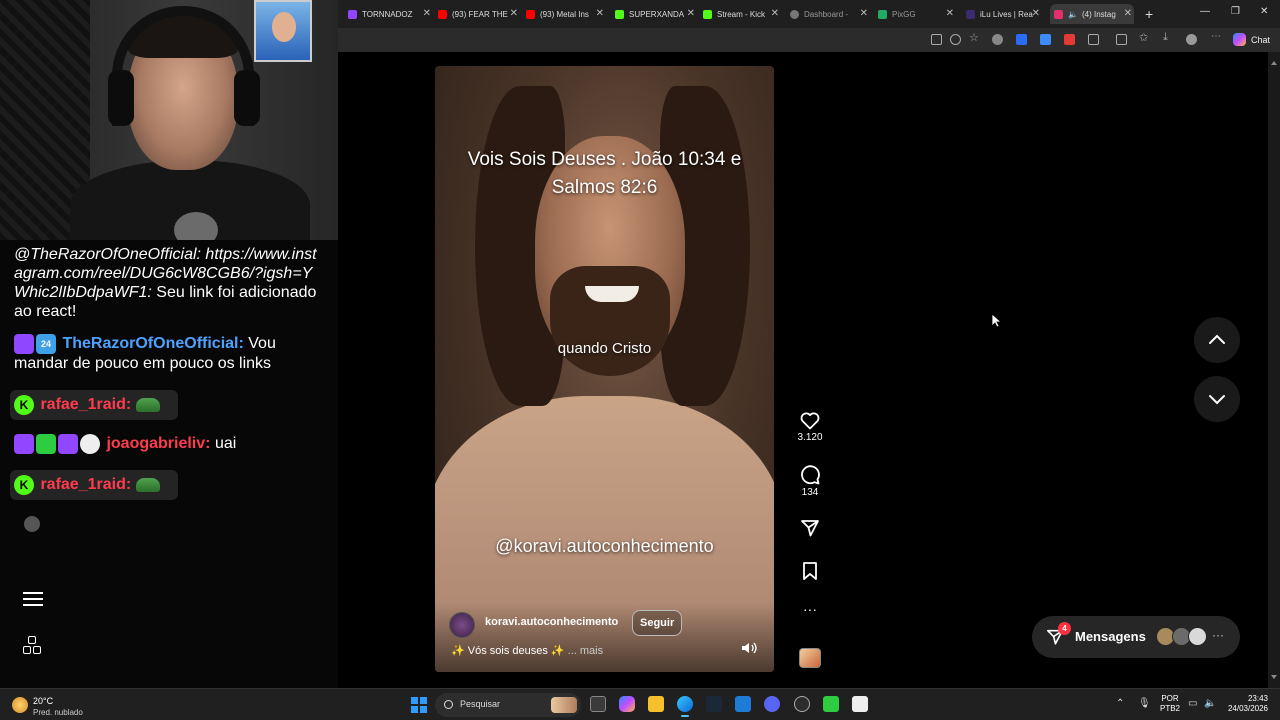 The height and width of the screenshot is (720, 1280). I want to click on taskbar-search: Pesquisar, so click(508, 705).